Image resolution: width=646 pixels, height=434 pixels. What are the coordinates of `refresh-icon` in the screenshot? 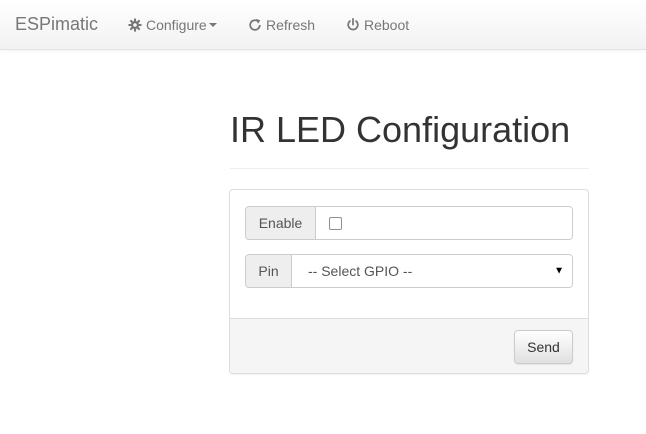 It's located at (255, 25).